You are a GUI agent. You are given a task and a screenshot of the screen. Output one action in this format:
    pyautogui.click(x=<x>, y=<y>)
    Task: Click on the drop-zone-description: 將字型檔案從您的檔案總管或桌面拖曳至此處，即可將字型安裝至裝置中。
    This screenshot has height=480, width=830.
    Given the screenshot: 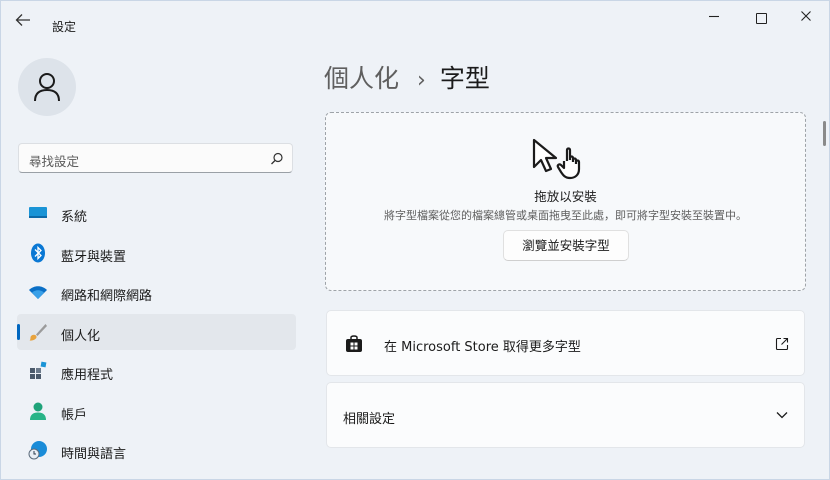 What is the action you would take?
    pyautogui.click(x=565, y=215)
    